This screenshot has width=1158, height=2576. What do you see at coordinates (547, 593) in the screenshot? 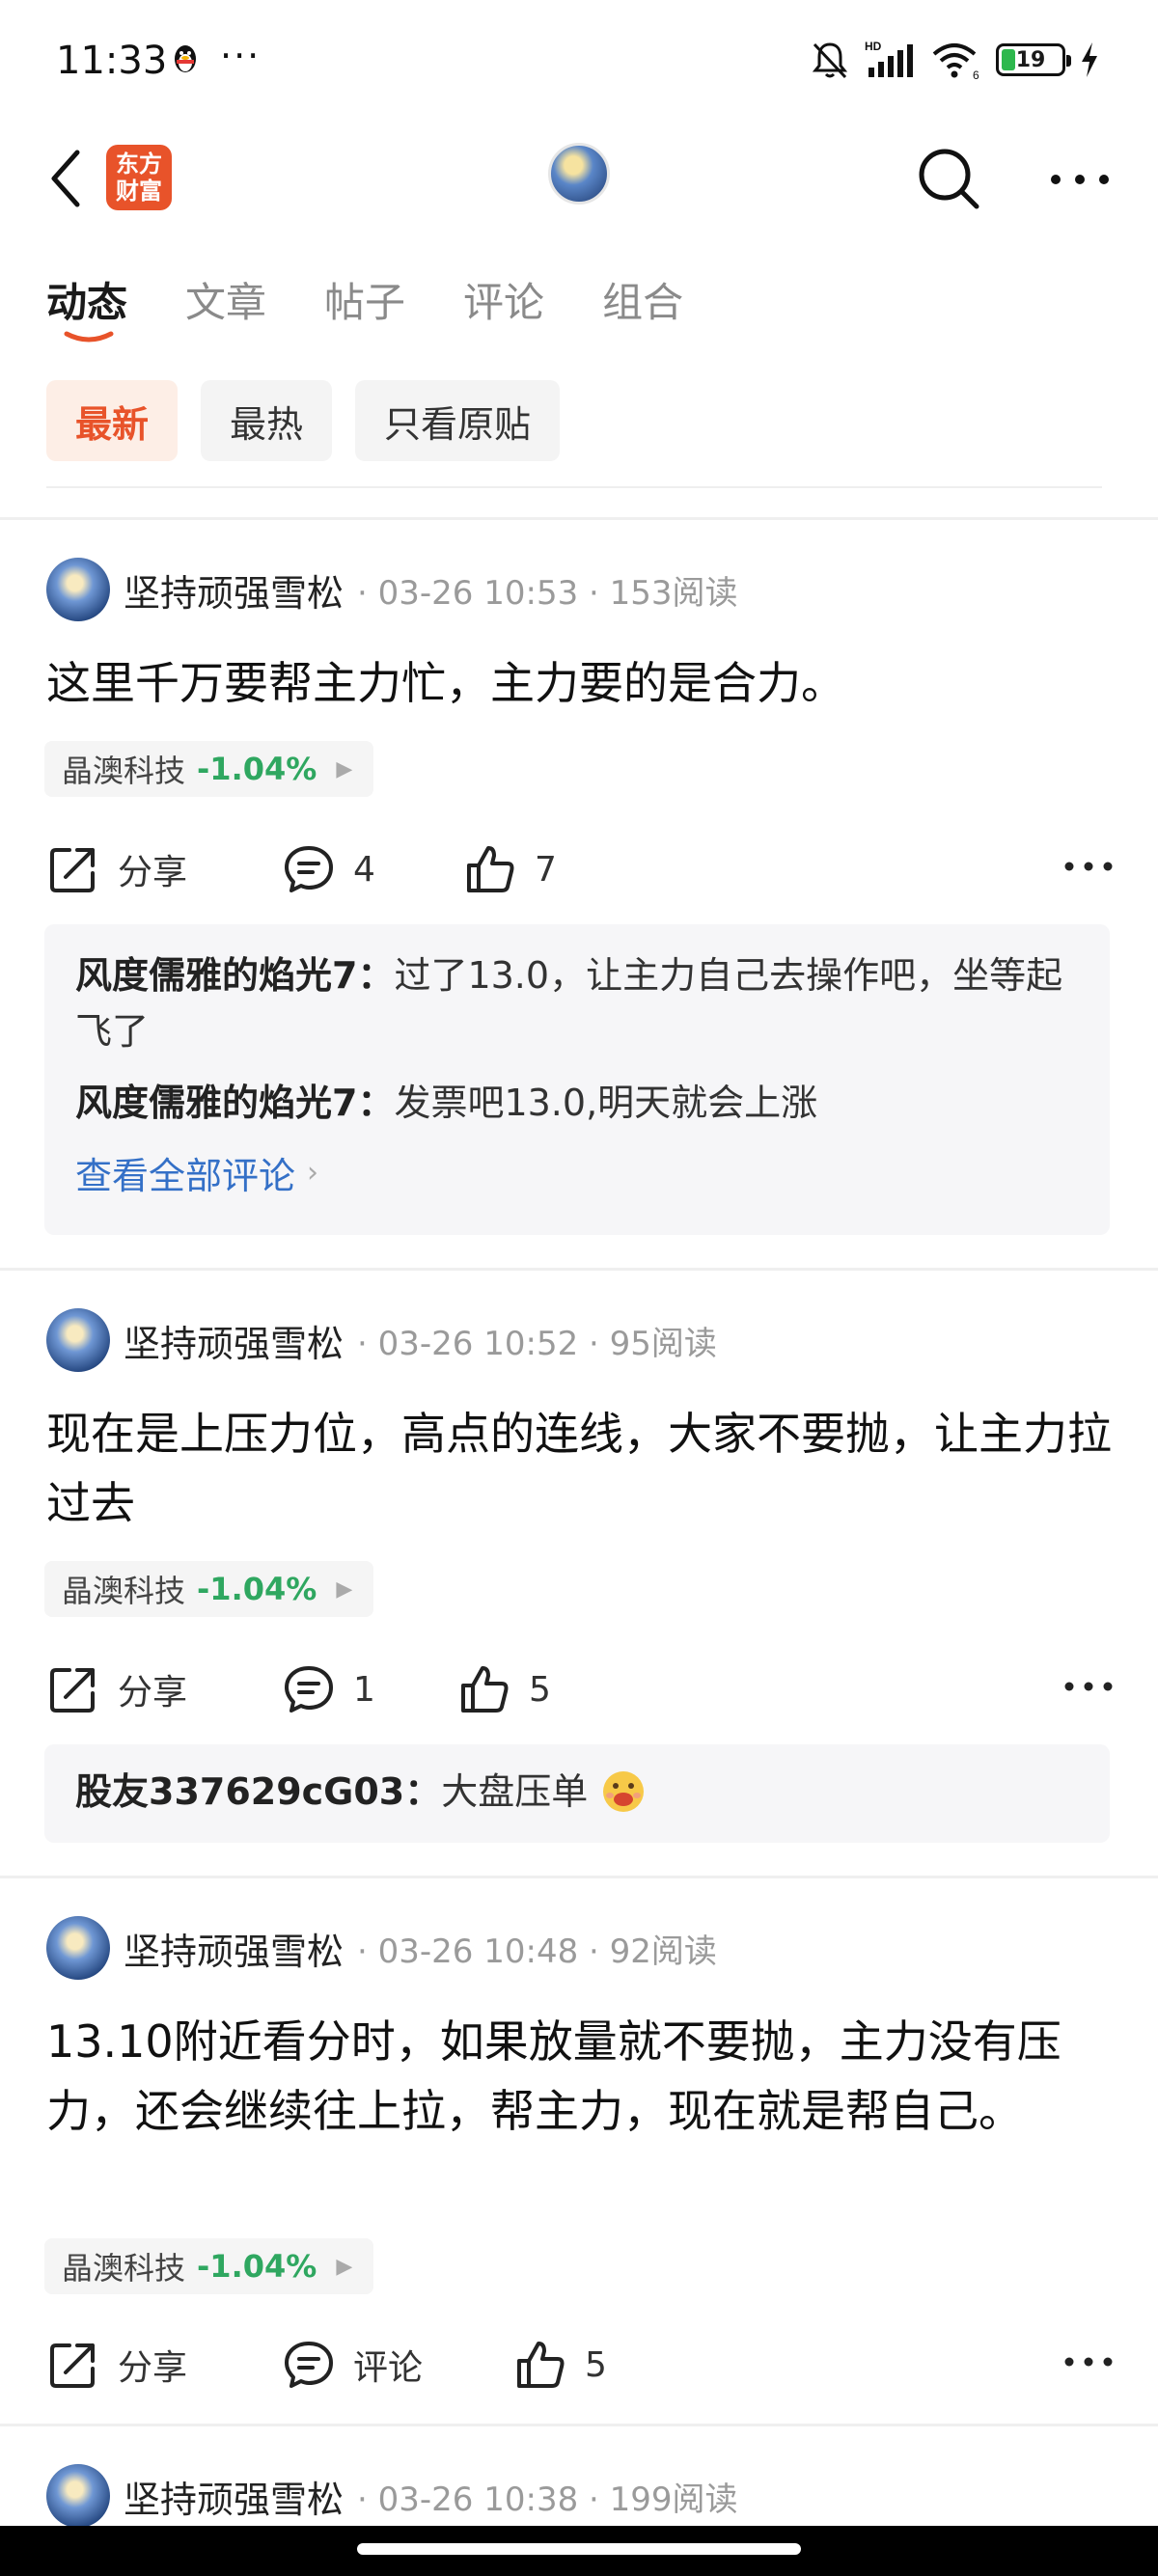
I see `post-meta: · 03-26 10:53 · 153阅读` at bounding box center [547, 593].